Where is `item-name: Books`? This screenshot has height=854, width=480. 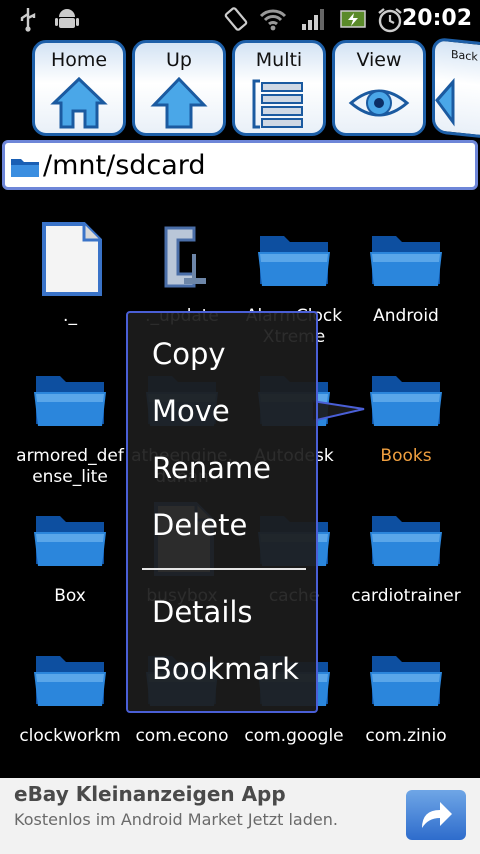
item-name: Books is located at coordinates (406, 456).